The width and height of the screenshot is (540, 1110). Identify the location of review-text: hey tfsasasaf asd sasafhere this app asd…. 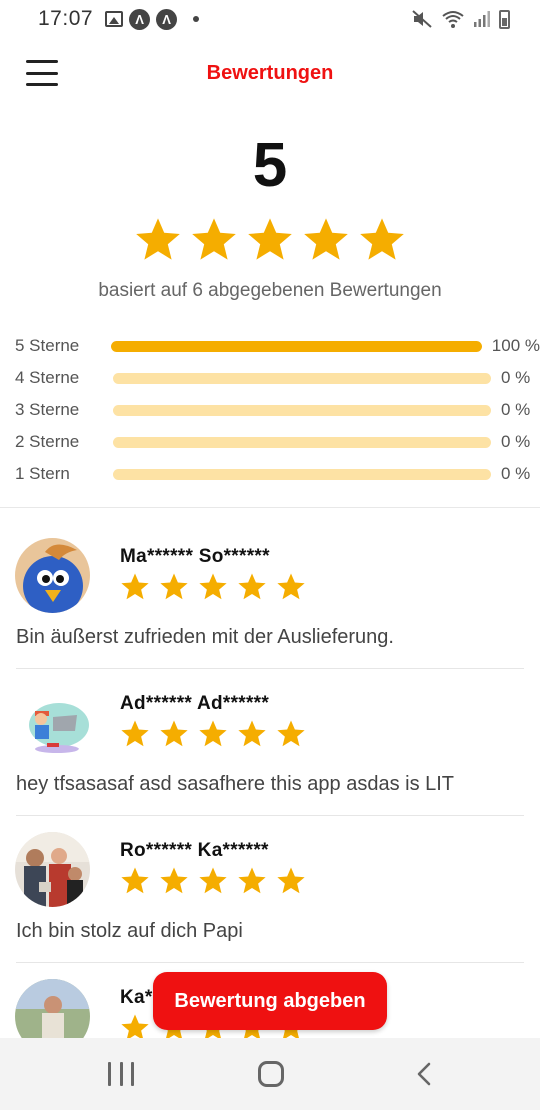
(235, 784).